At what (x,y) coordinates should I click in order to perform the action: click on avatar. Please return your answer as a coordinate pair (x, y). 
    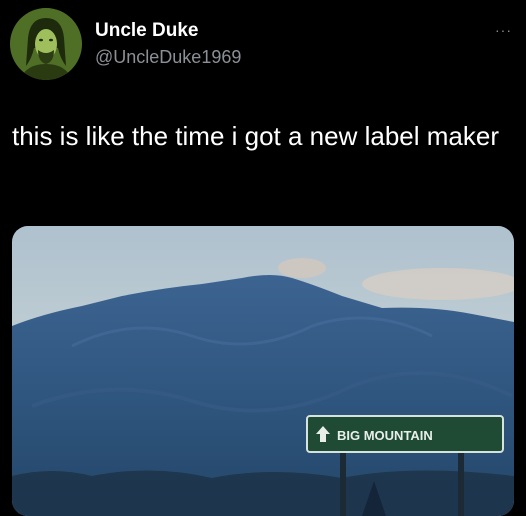
    Looking at the image, I should click on (46, 44).